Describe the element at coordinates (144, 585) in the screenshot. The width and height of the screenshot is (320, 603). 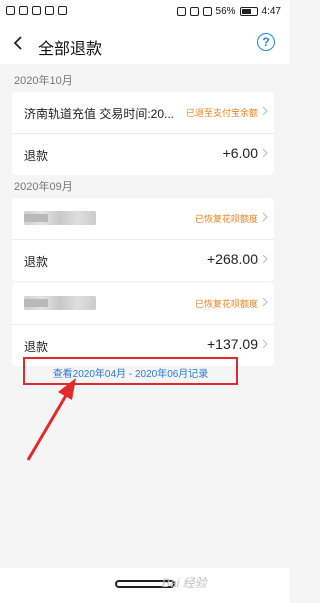
I see `bottom-bar: Bai 经验` at that location.